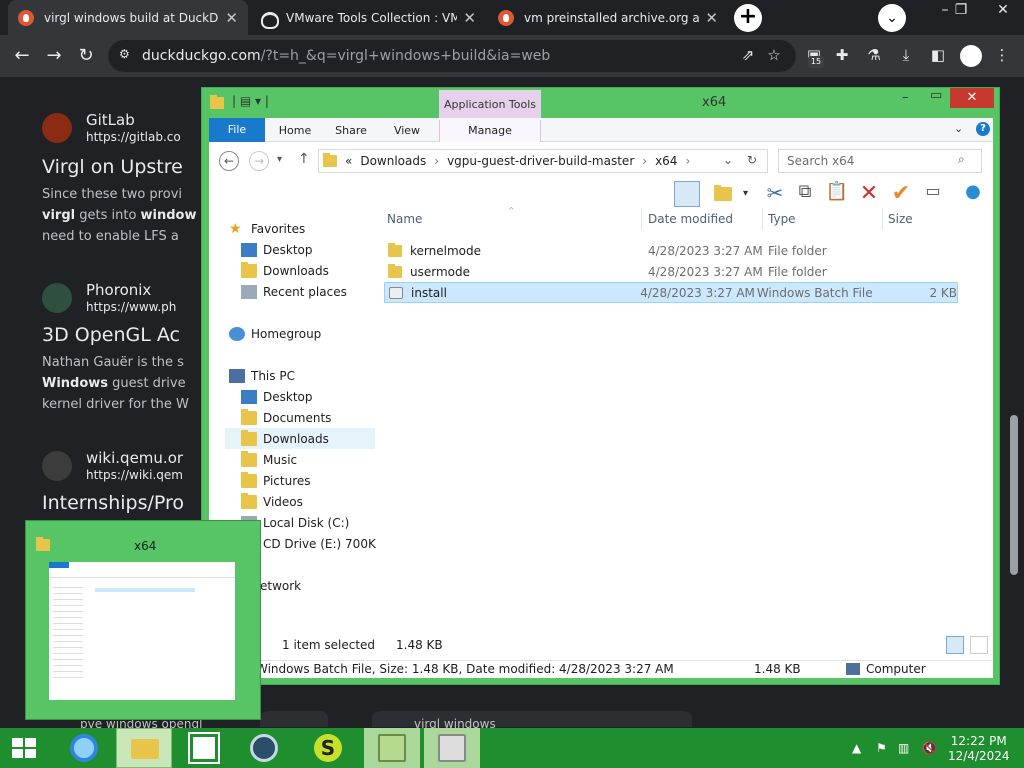 The image size is (1024, 768). What do you see at coordinates (310, 522) in the screenshot?
I see `nav-local-disk: Local Disk (C:)` at bounding box center [310, 522].